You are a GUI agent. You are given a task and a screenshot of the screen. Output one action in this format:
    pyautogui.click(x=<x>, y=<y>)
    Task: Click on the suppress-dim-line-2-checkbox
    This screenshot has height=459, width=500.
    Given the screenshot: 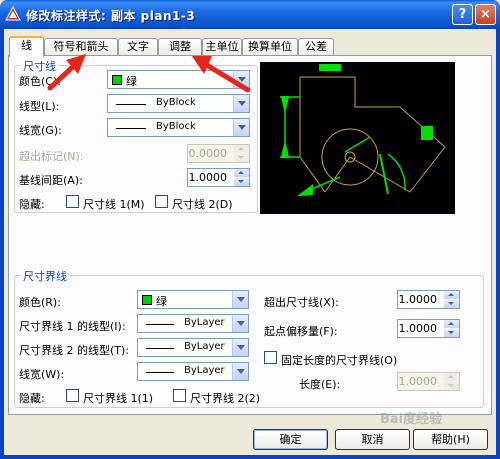 What is the action you would take?
    pyautogui.click(x=161, y=201)
    